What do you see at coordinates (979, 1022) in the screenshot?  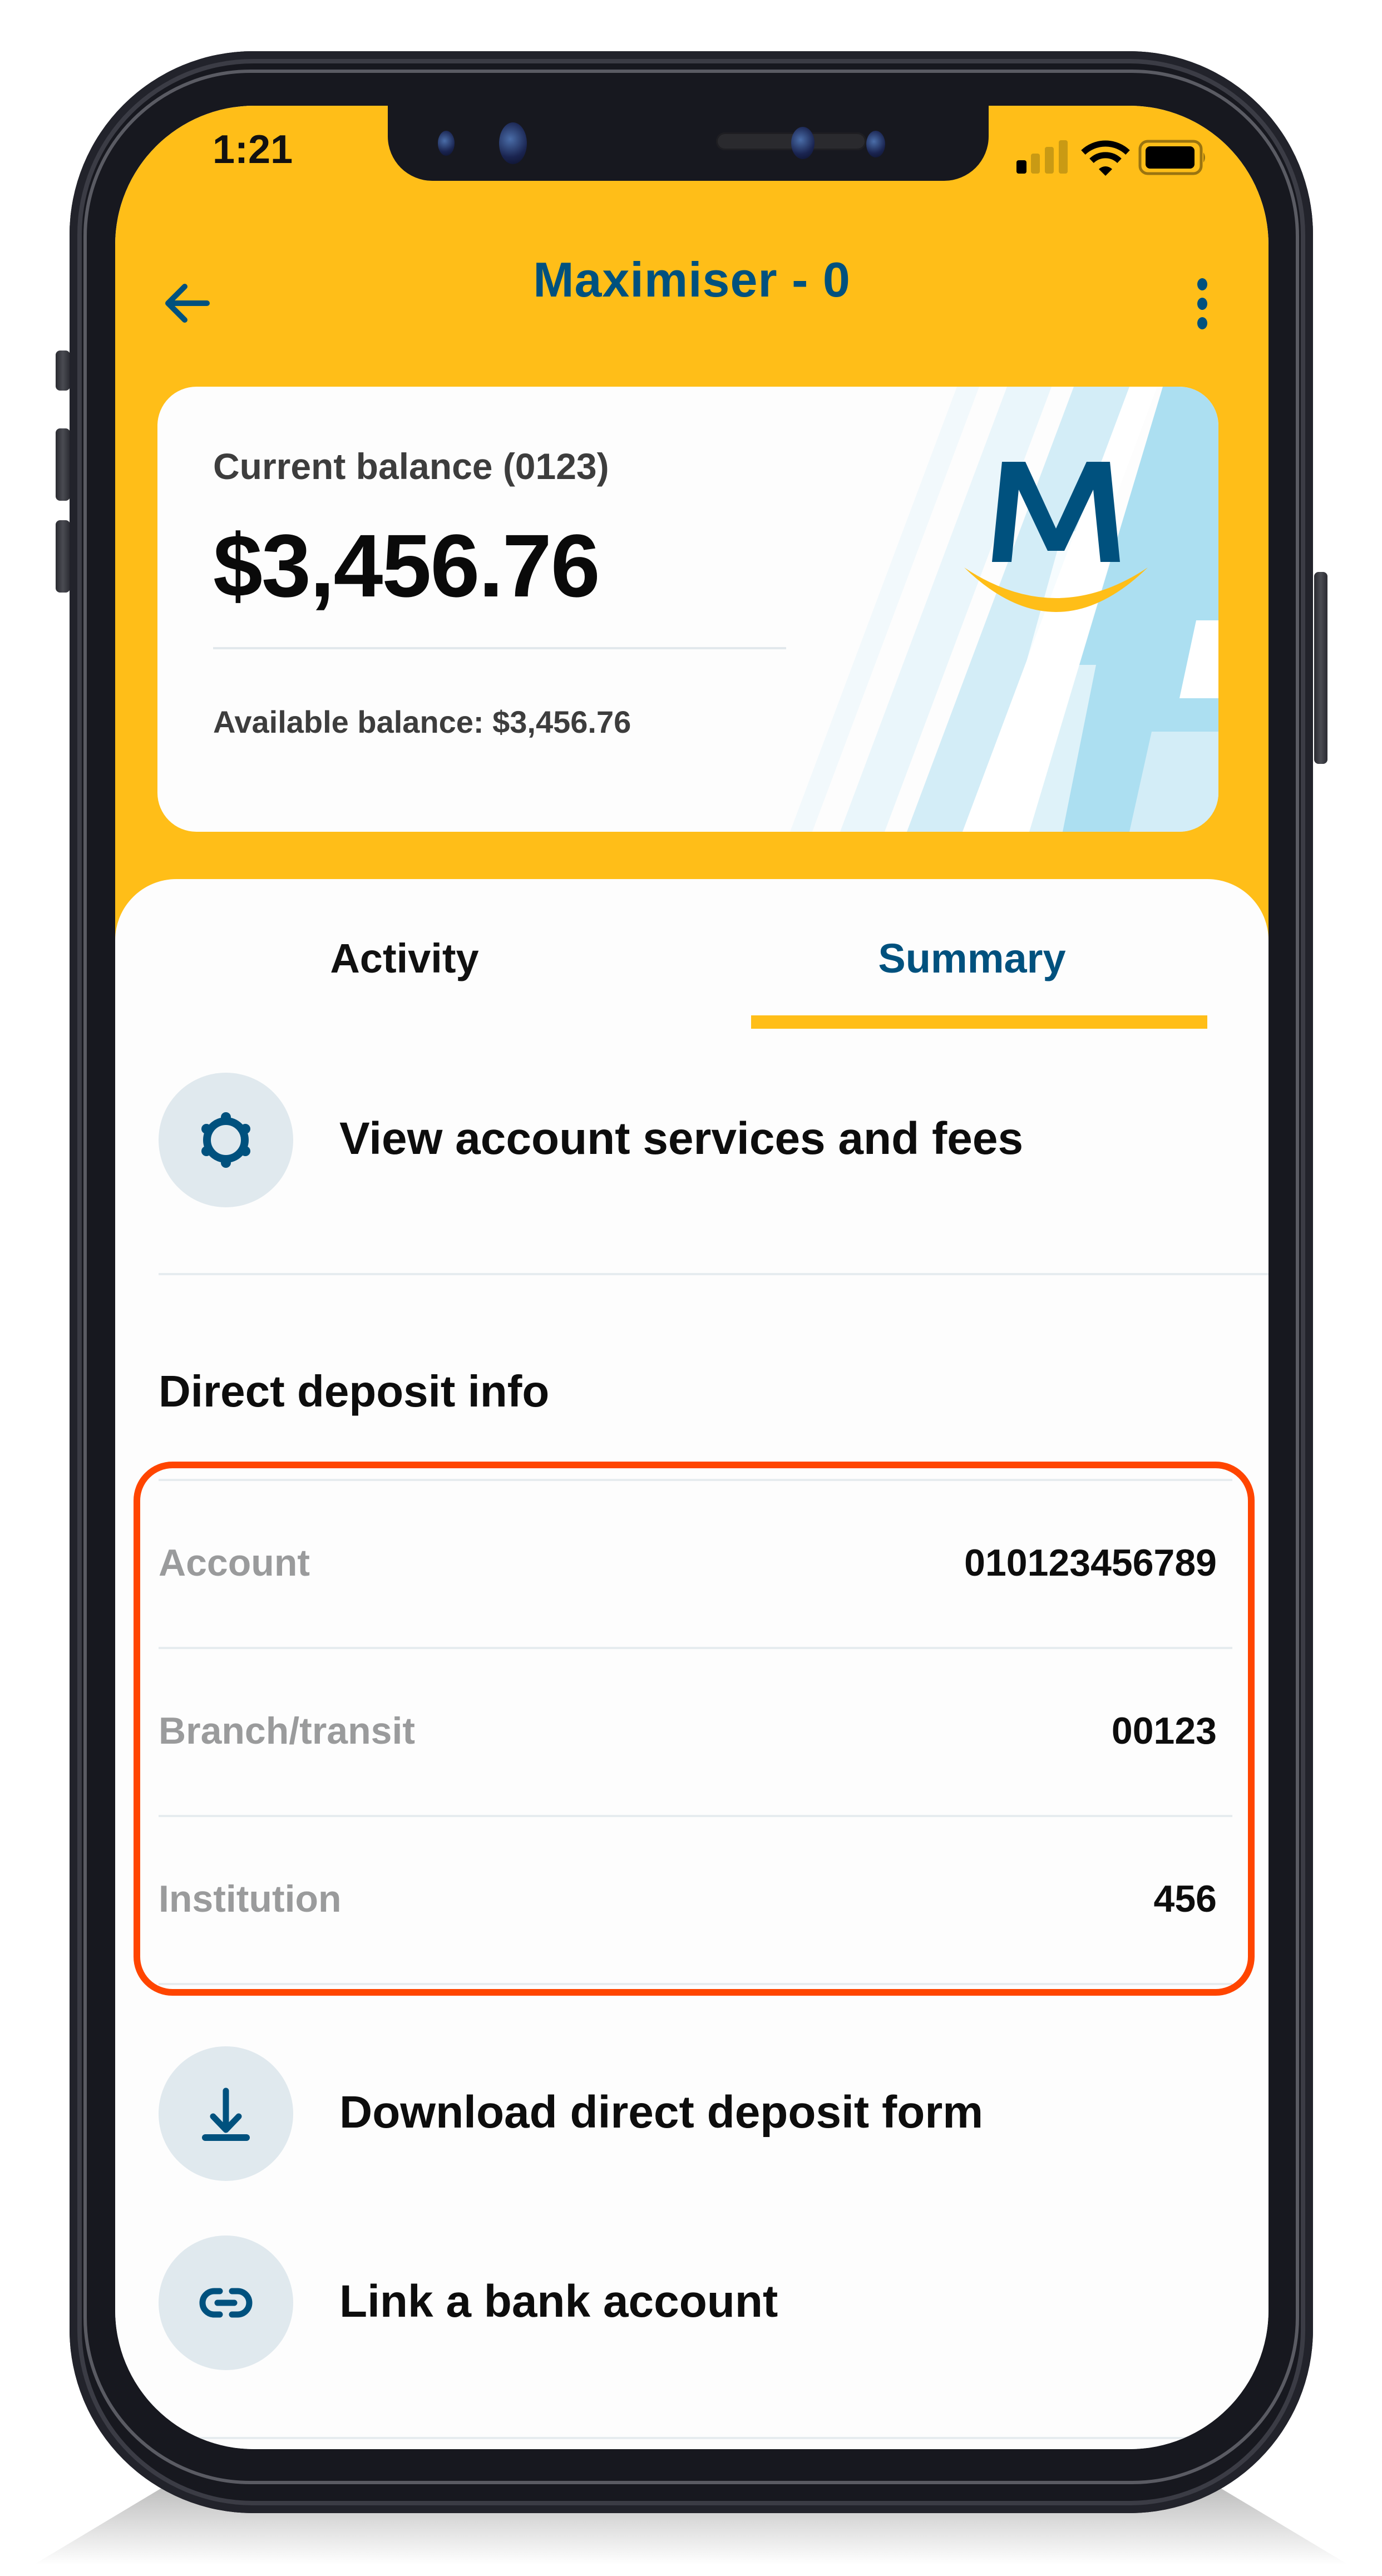 I see `active-tab-indicator` at bounding box center [979, 1022].